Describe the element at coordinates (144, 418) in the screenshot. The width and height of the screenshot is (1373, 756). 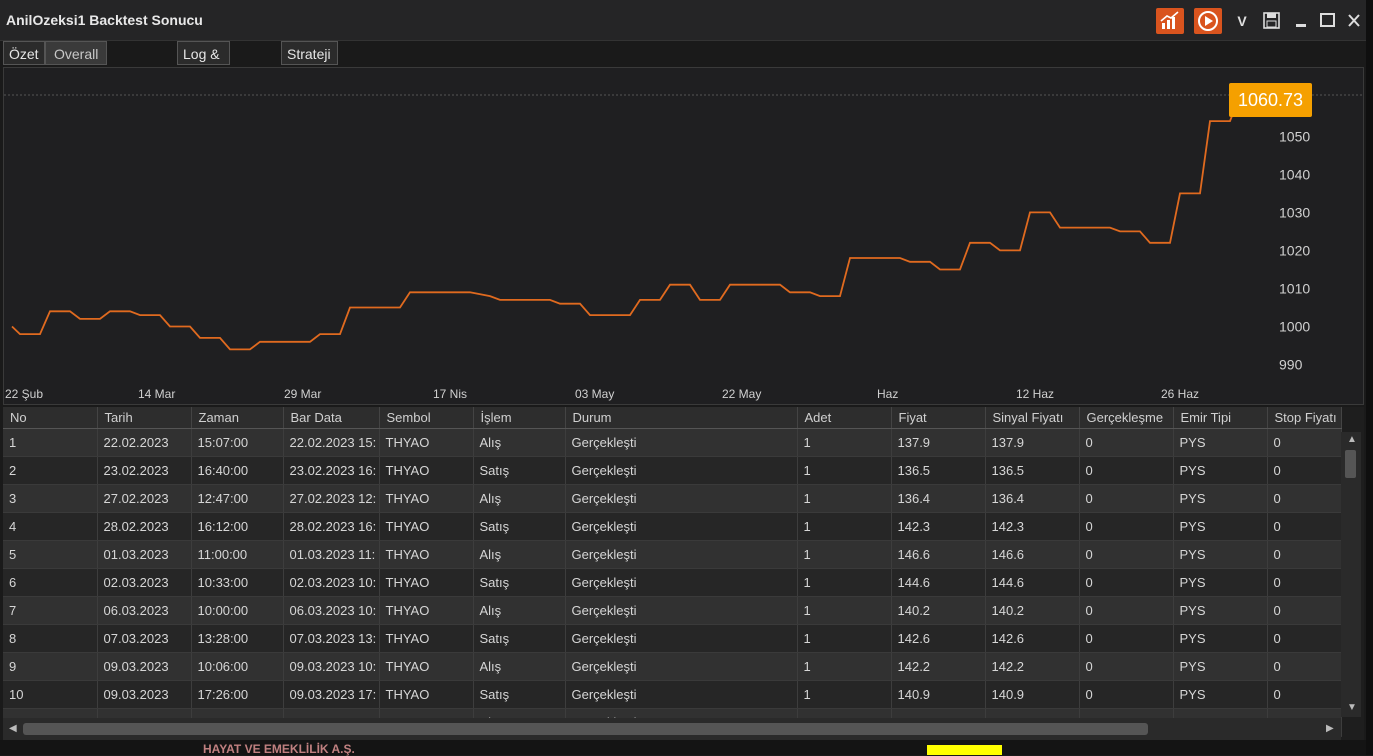
I see `column-header: Tarih` at that location.